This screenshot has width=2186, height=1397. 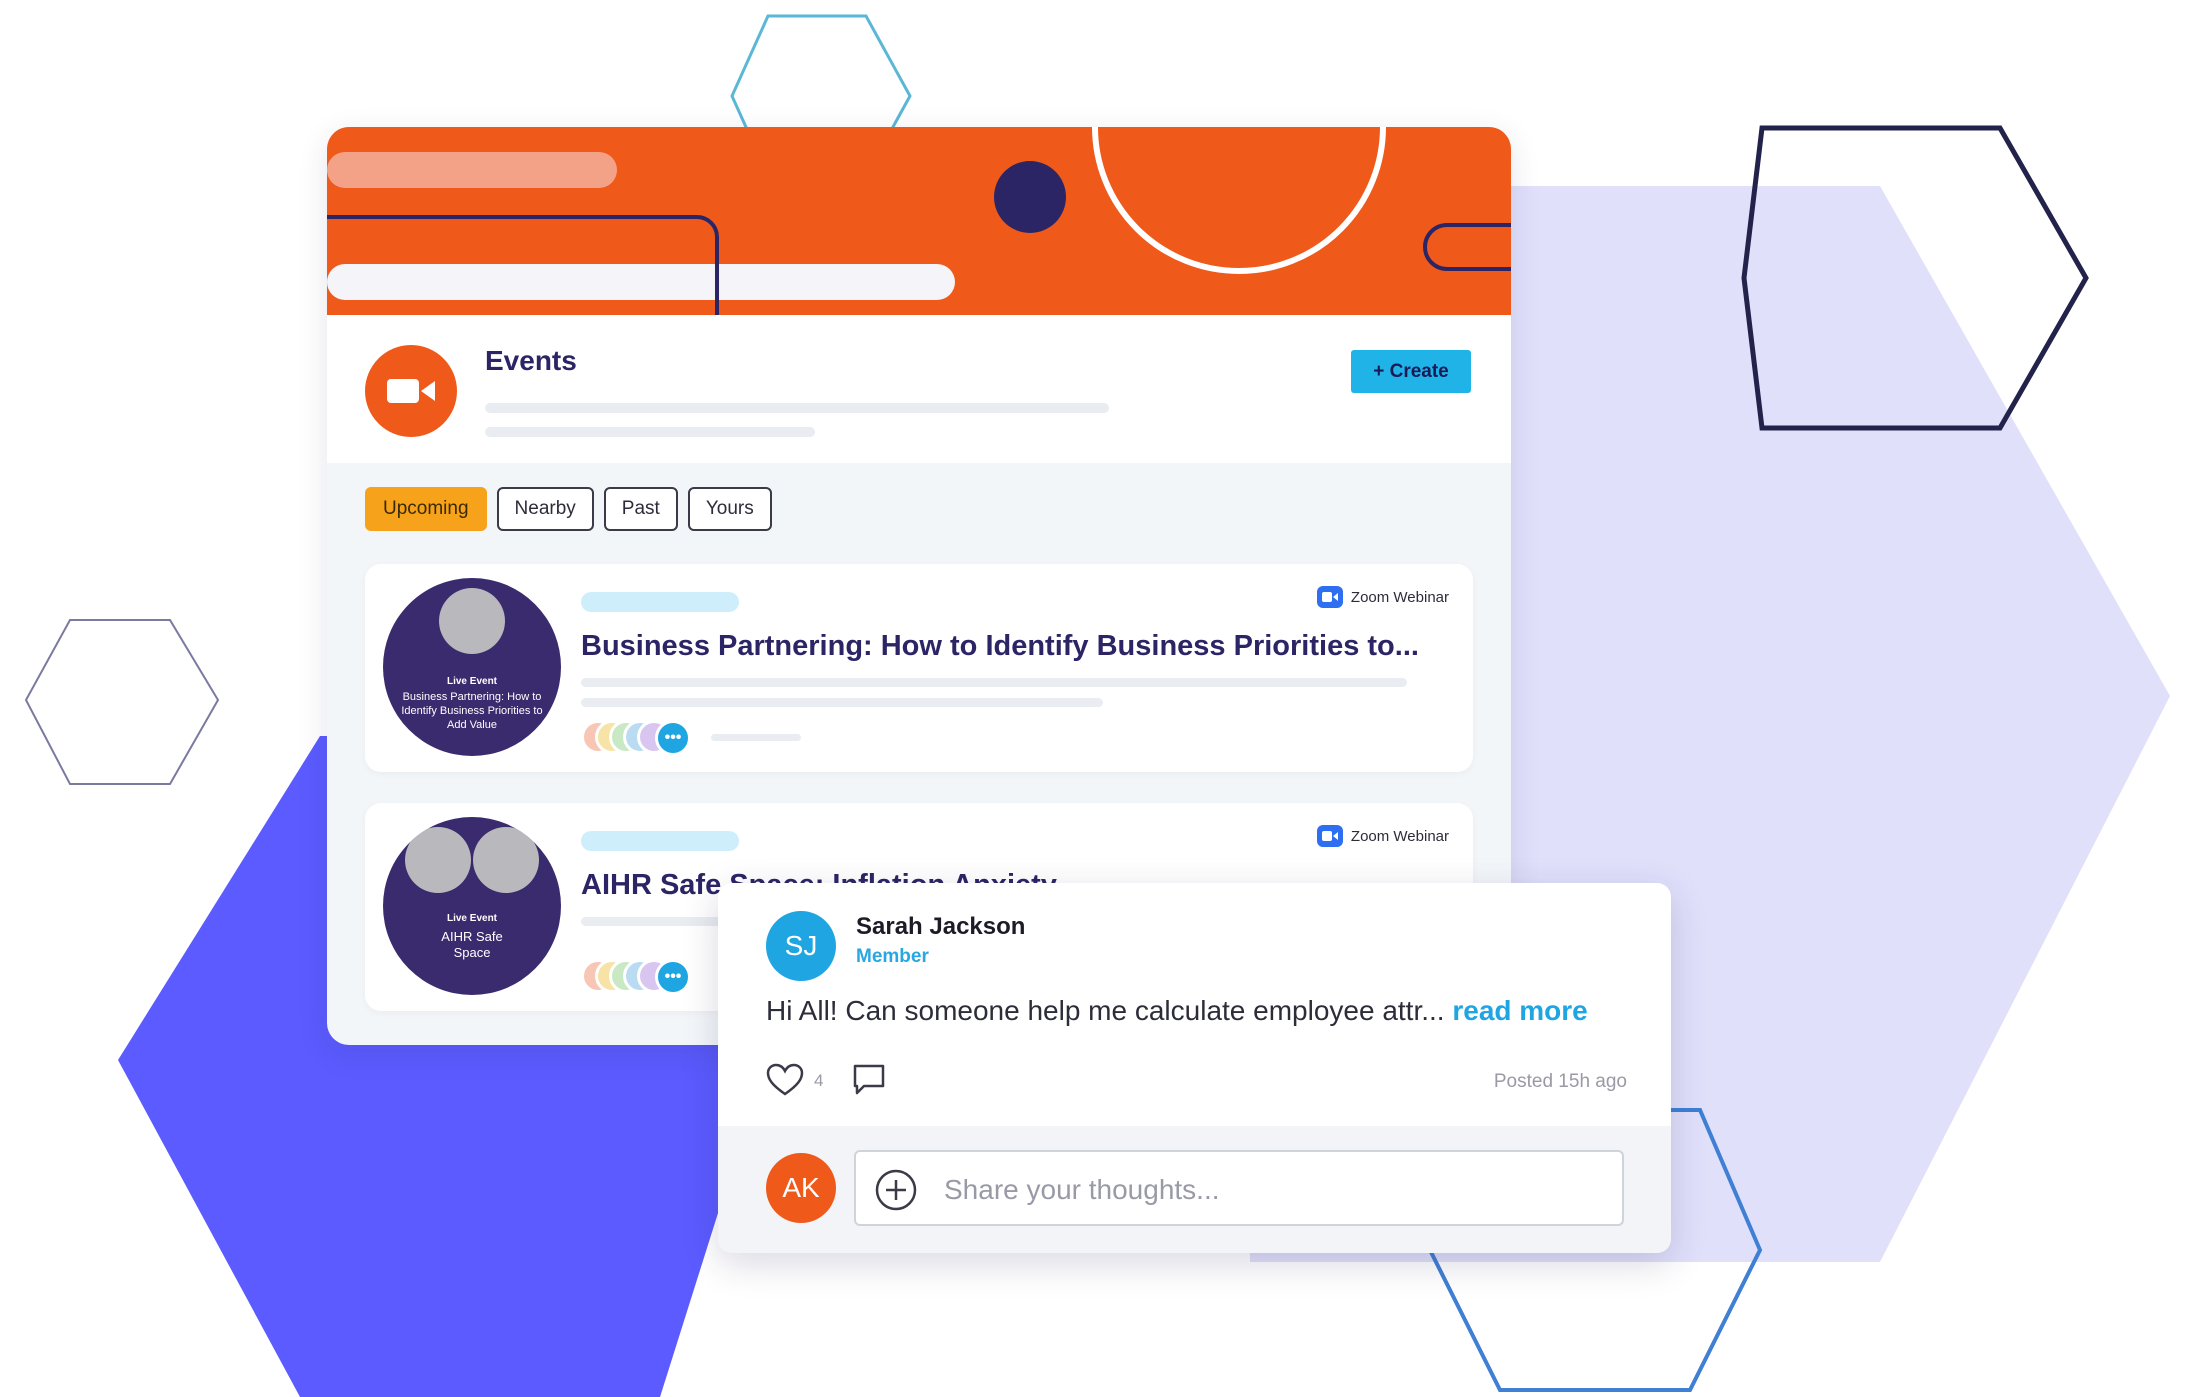 What do you see at coordinates (531, 360) in the screenshot?
I see `page-title: Events` at bounding box center [531, 360].